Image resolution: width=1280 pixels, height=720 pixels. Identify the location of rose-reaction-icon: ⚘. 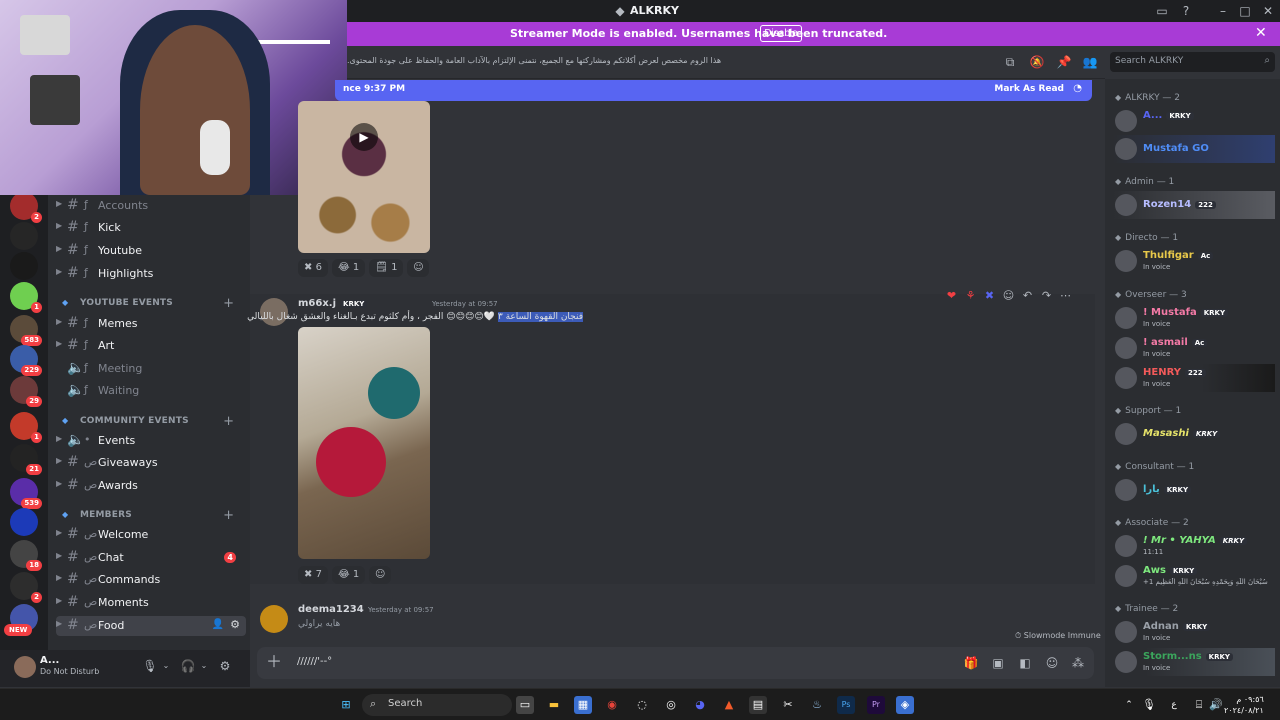
(970, 296).